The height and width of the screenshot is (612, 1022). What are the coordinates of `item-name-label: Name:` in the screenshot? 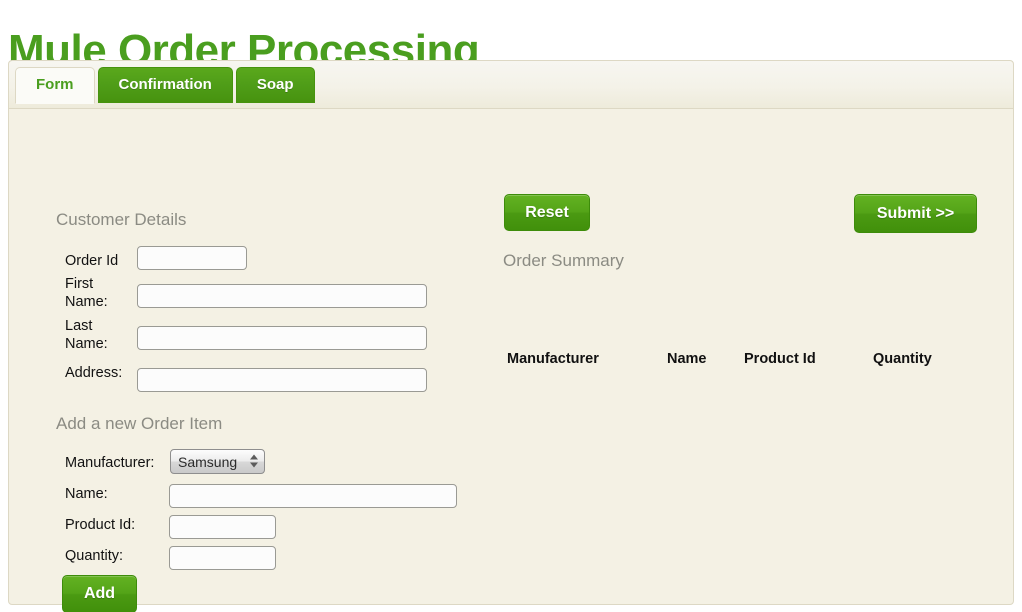 It's located at (86, 494).